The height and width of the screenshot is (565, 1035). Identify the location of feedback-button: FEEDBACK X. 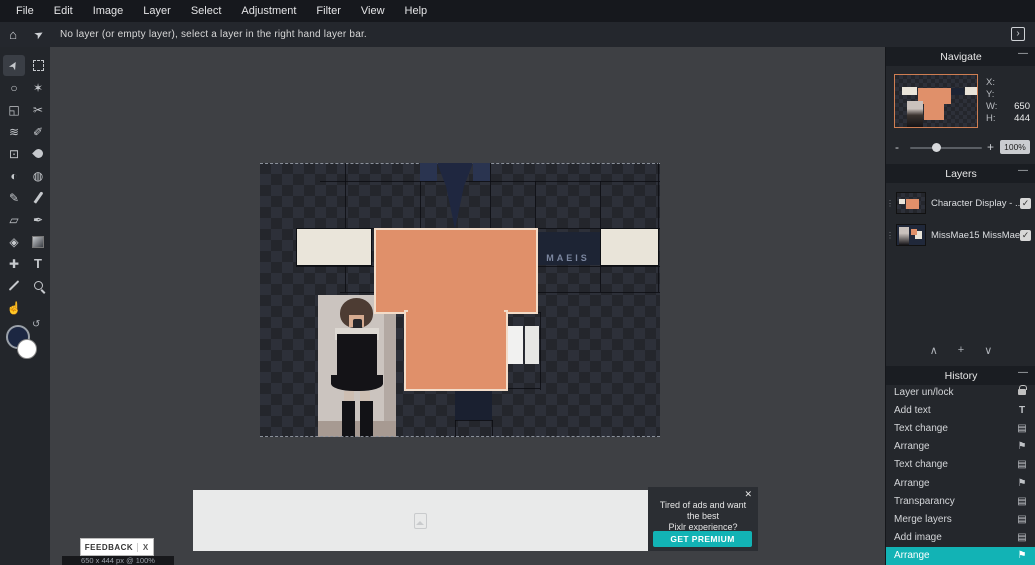
(117, 547).